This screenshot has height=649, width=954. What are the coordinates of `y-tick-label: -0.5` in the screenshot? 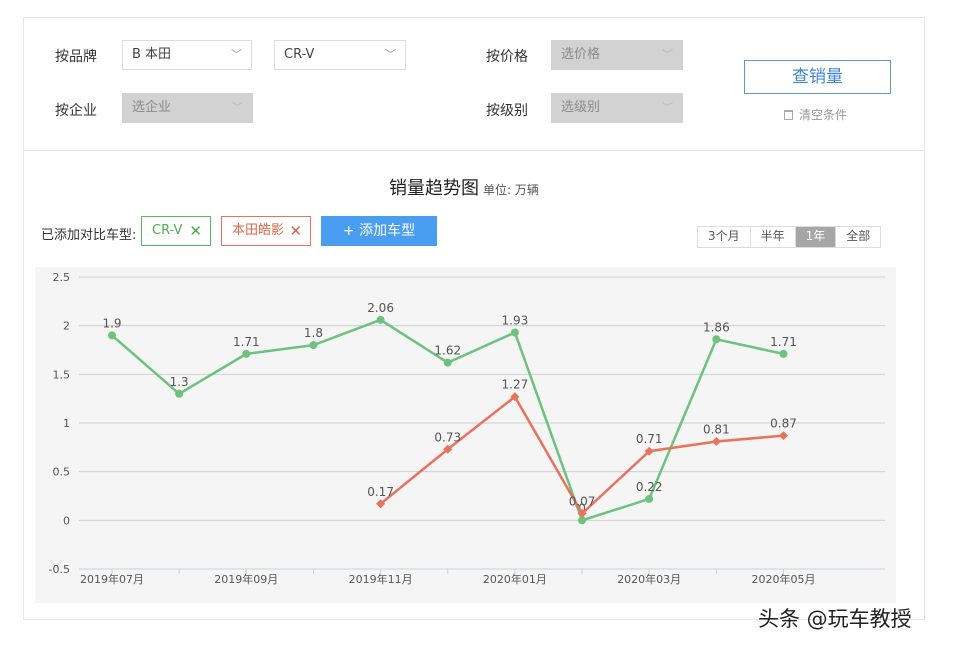 It's located at (59, 569).